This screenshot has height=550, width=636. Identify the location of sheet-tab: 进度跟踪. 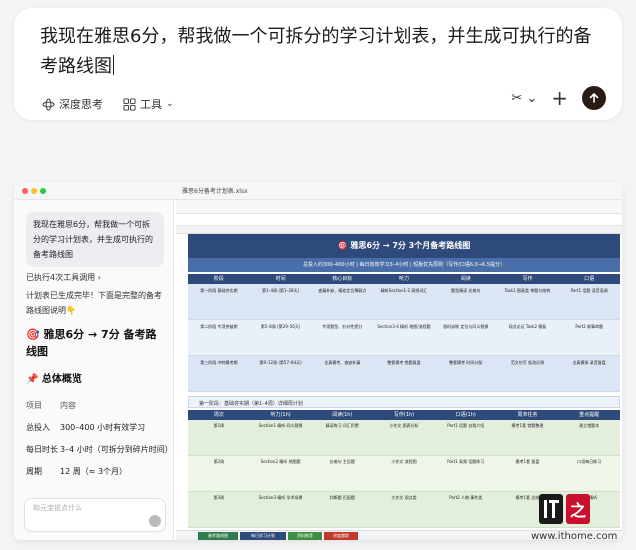
(341, 536).